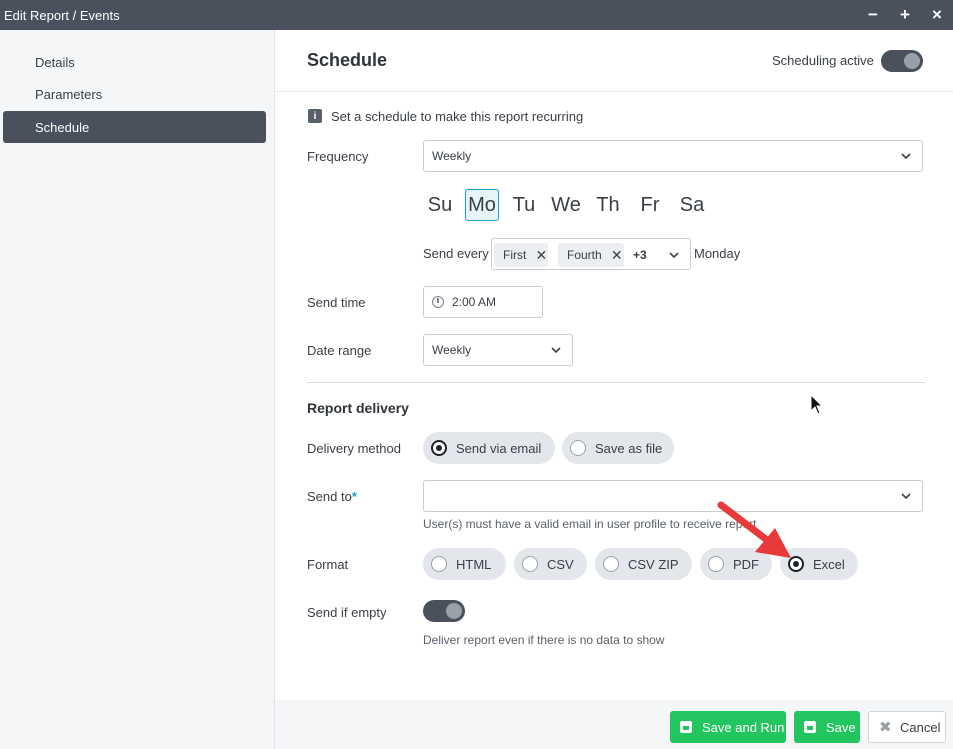 The width and height of the screenshot is (953, 749). What do you see at coordinates (608, 205) in the screenshot?
I see `day-thursday: Th` at bounding box center [608, 205].